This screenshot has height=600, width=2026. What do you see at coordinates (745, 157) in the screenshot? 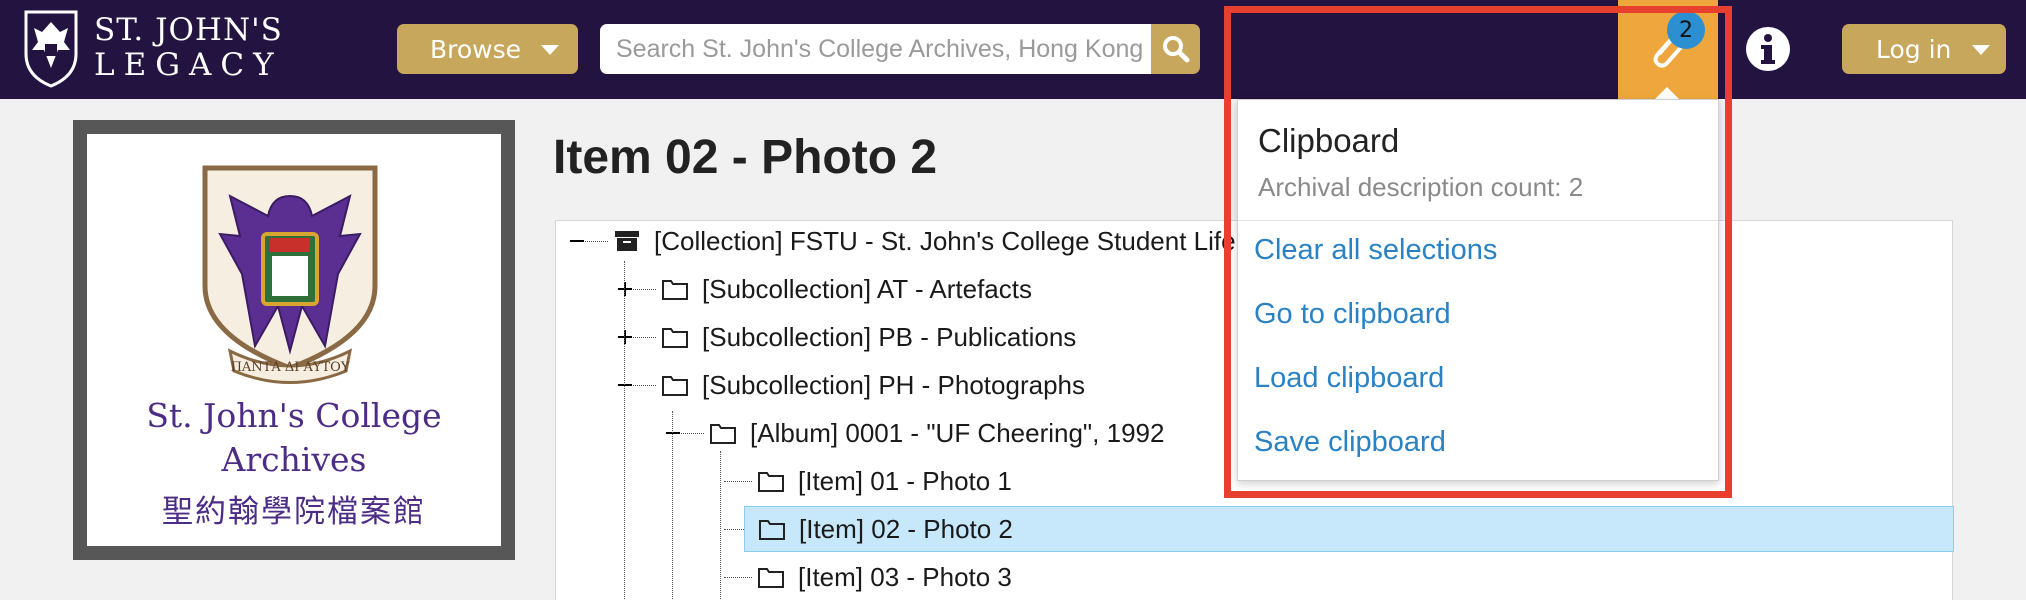
I see `page-title: Item 02 - Photo 2` at bounding box center [745, 157].